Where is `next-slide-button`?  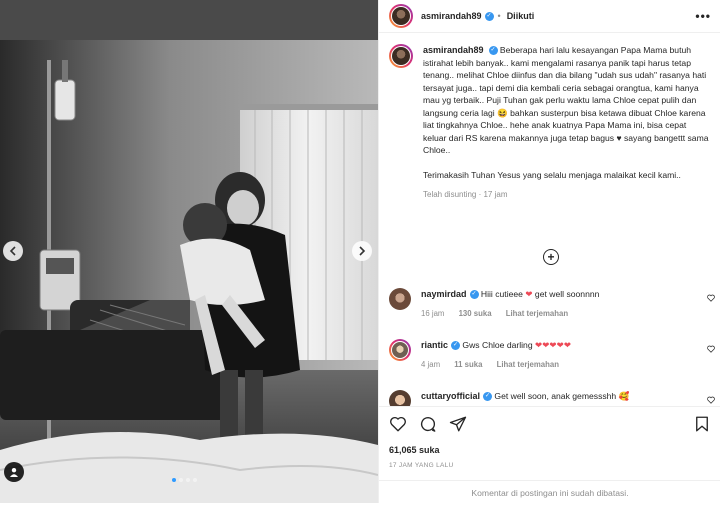
next-slide-button is located at coordinates (362, 251).